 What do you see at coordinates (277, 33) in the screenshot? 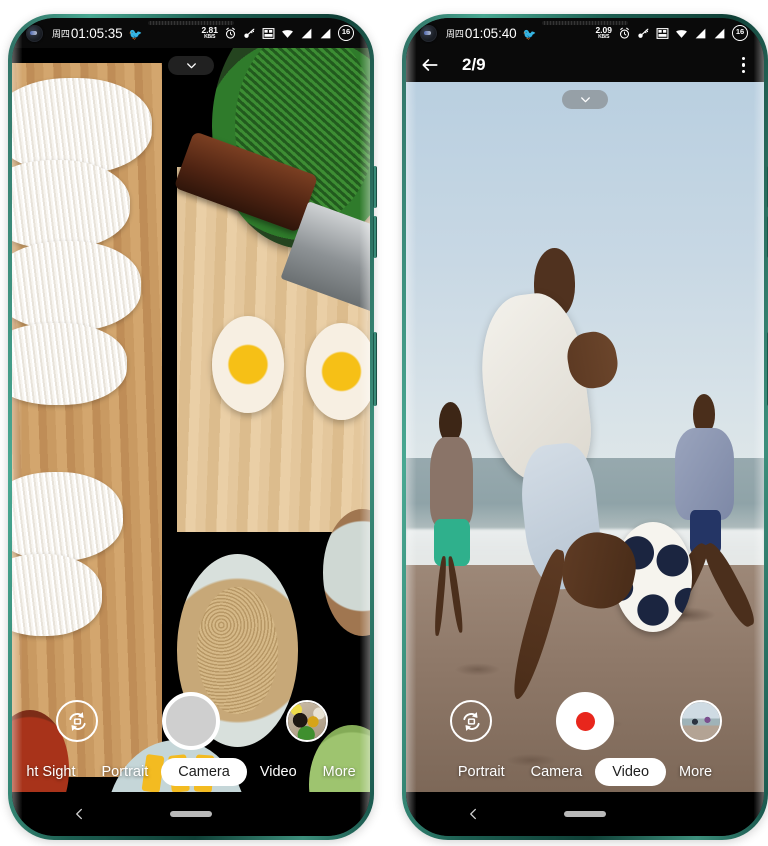
I see `status-icons: 2.81 KB/S 16` at bounding box center [277, 33].